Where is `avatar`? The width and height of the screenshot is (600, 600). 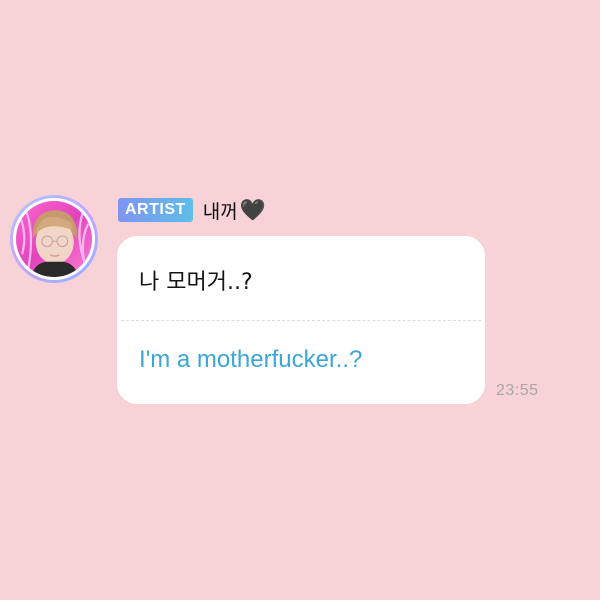 avatar is located at coordinates (54, 239).